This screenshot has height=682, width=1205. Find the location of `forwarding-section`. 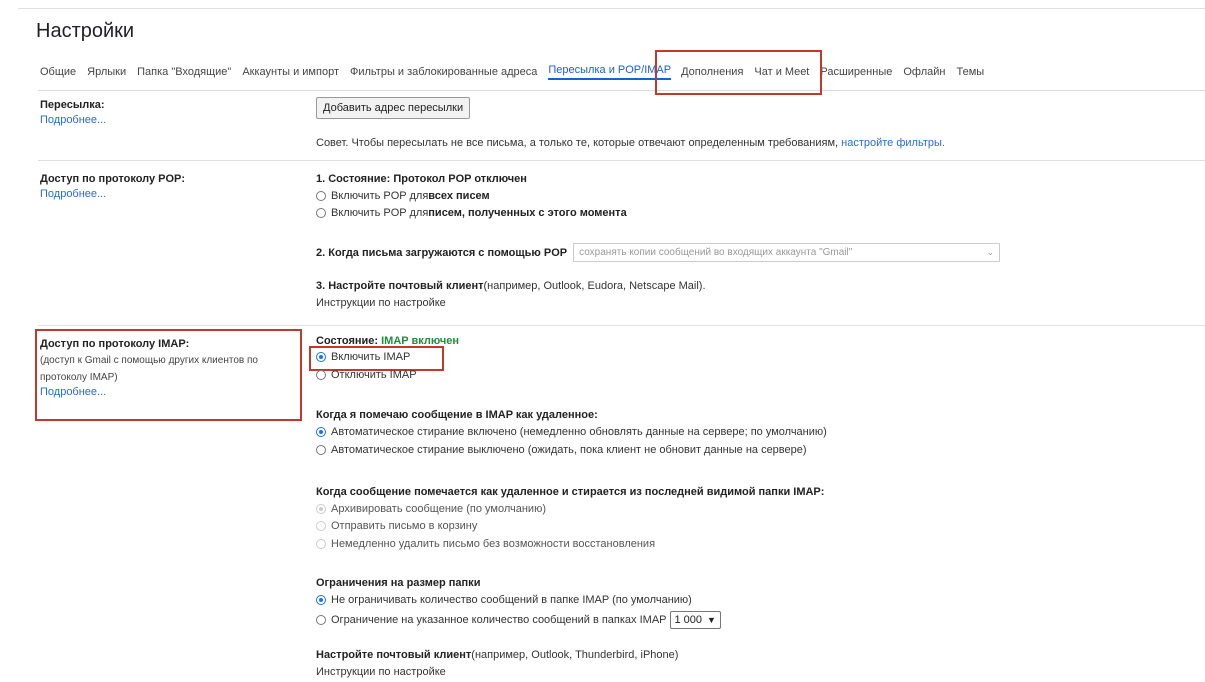

forwarding-section is located at coordinates (621, 126).